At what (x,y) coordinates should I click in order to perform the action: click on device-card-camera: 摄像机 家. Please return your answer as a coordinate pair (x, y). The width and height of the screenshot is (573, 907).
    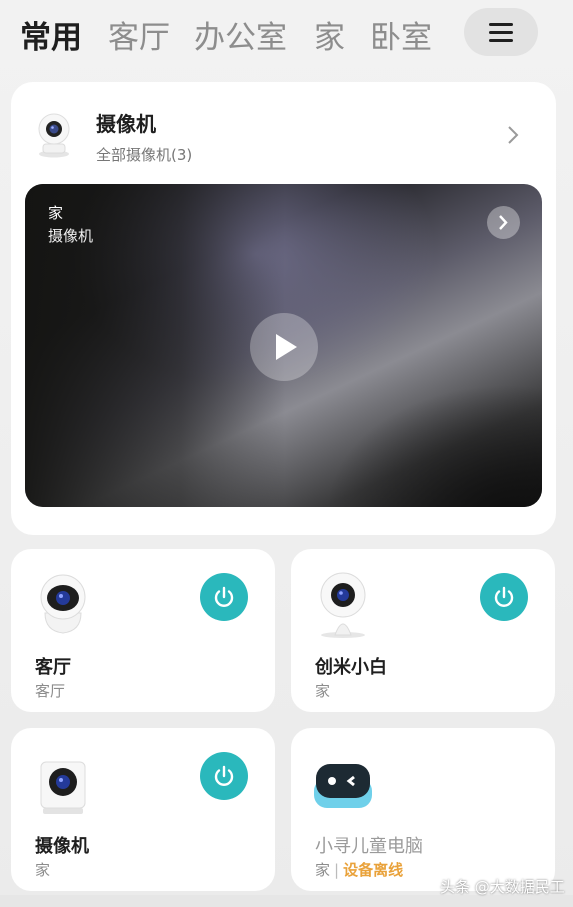
    Looking at the image, I should click on (143, 809).